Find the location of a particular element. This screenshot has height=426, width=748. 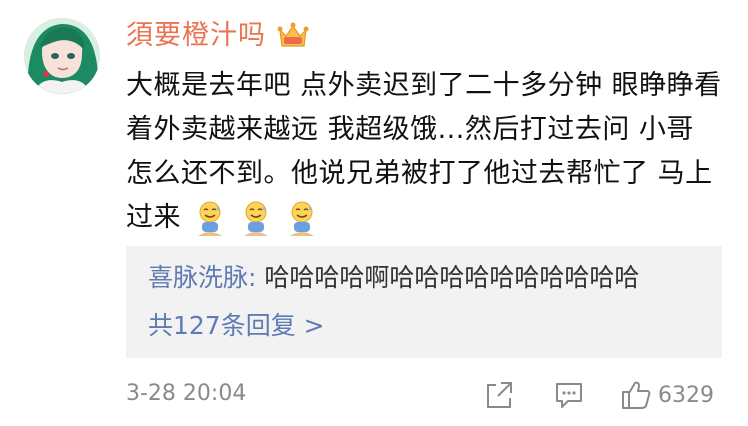

reply-line: 喜脉洗脉: 哈哈哈哈啊哈哈哈哈哈哈哈哈哈哈 is located at coordinates (393, 278).